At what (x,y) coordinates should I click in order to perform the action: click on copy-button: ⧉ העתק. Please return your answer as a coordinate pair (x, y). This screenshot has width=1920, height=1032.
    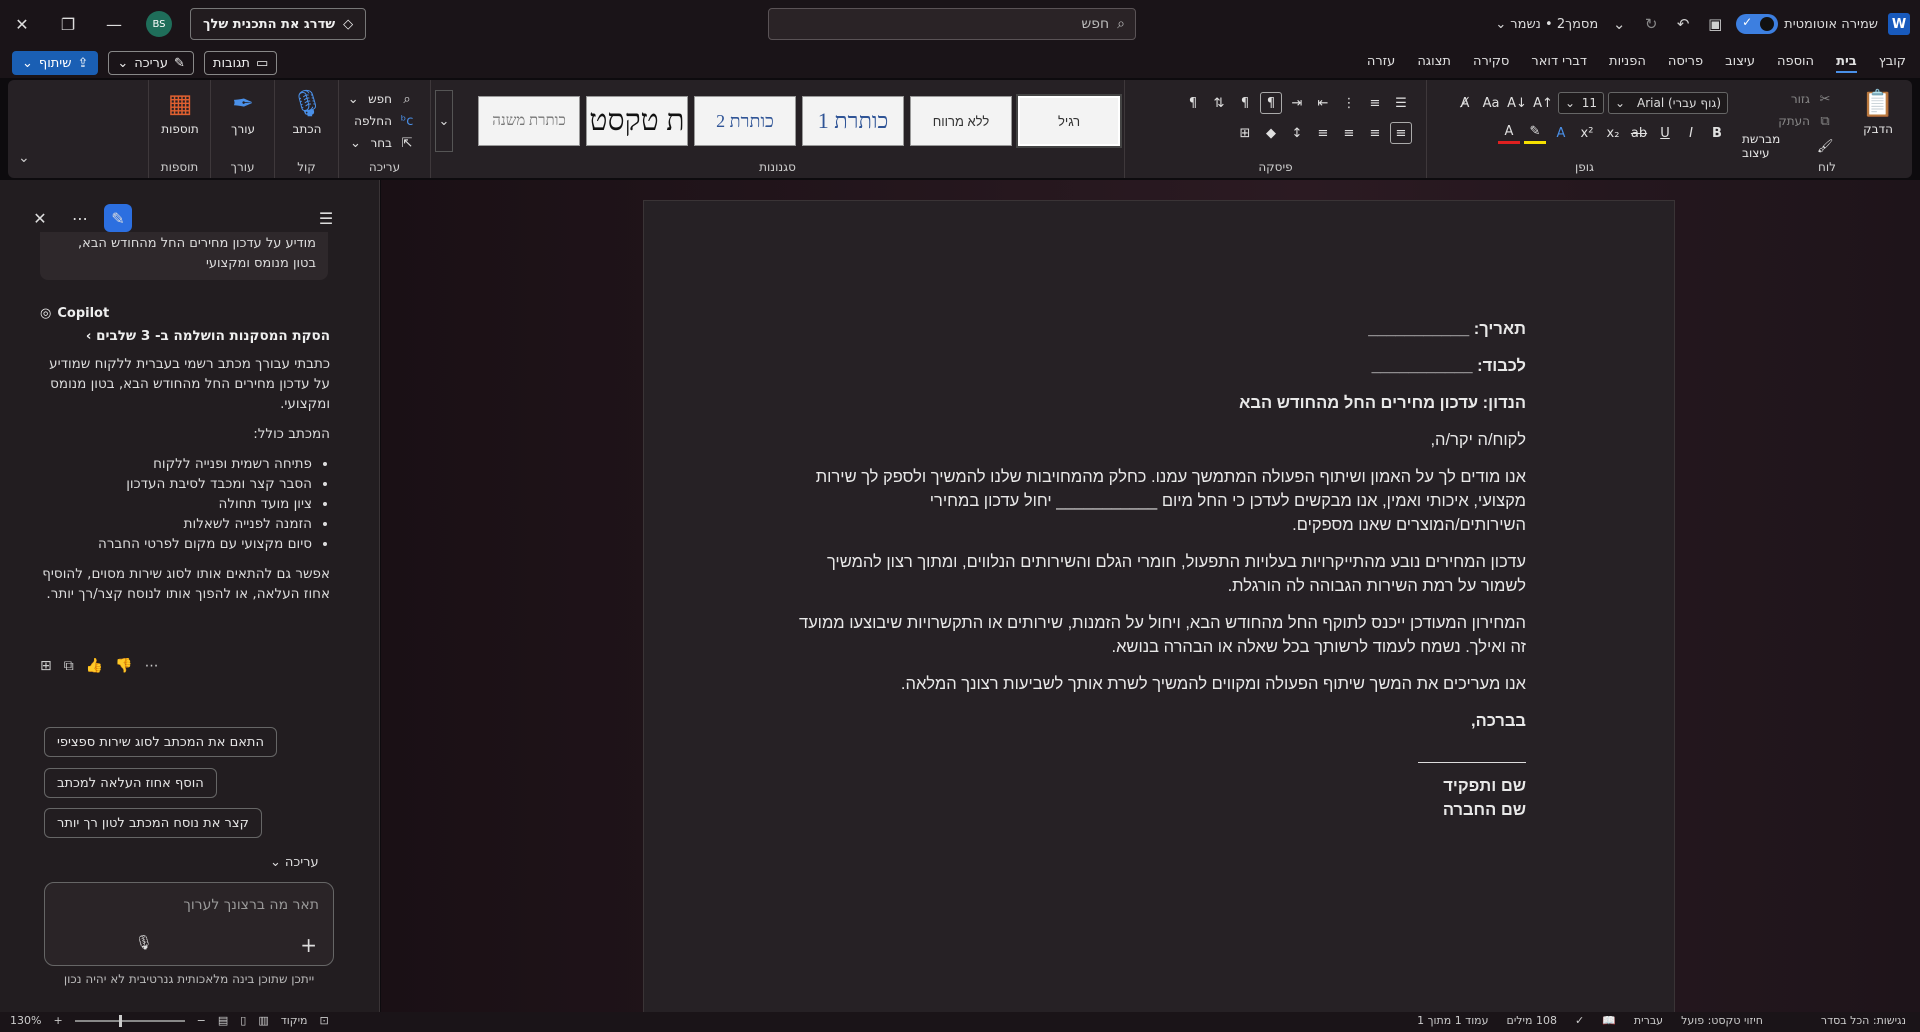
    Looking at the image, I should click on (1807, 121).